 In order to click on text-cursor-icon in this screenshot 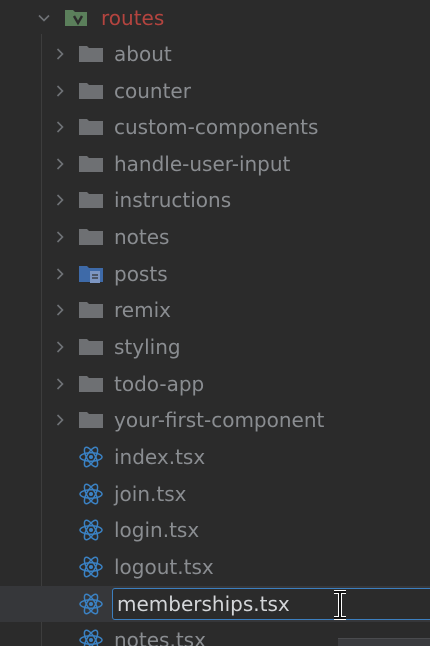, I will do `click(340, 605)`.